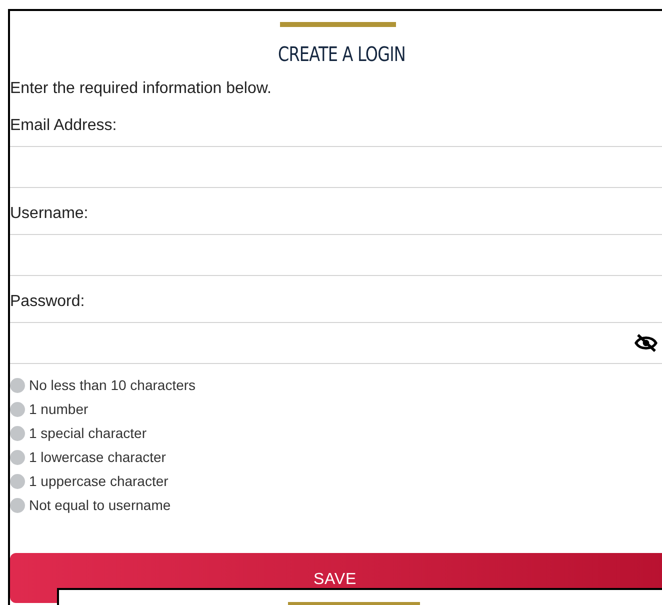 This screenshot has height=605, width=662. What do you see at coordinates (100, 505) in the screenshot?
I see `requirement-text: Not equal to username` at bounding box center [100, 505].